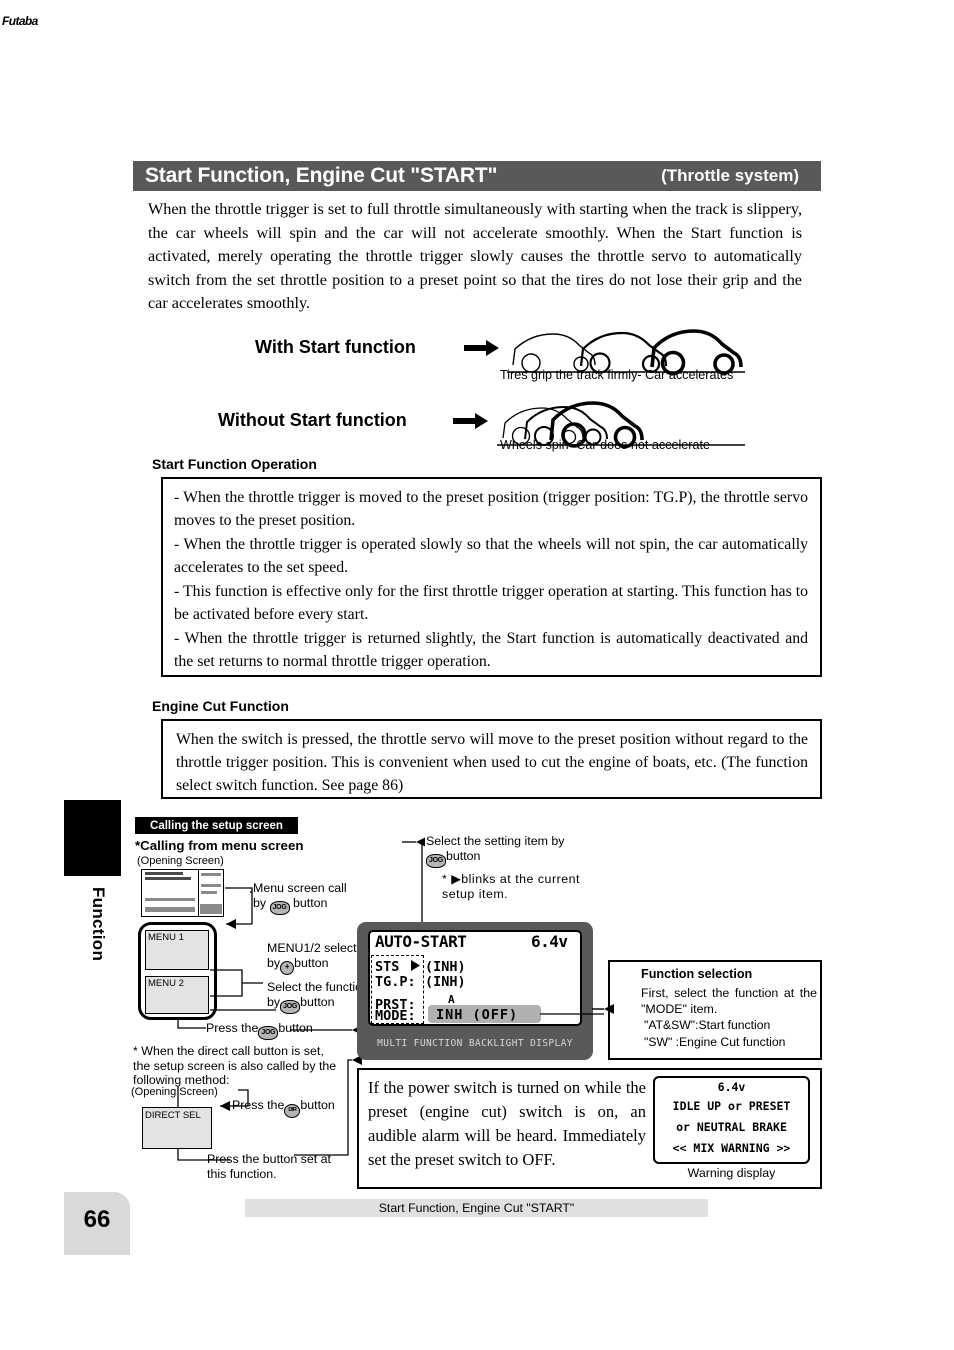 This screenshot has width=954, height=1350. I want to click on function-selection-line-2: "SW" :Engine Cut function, so click(715, 1042).